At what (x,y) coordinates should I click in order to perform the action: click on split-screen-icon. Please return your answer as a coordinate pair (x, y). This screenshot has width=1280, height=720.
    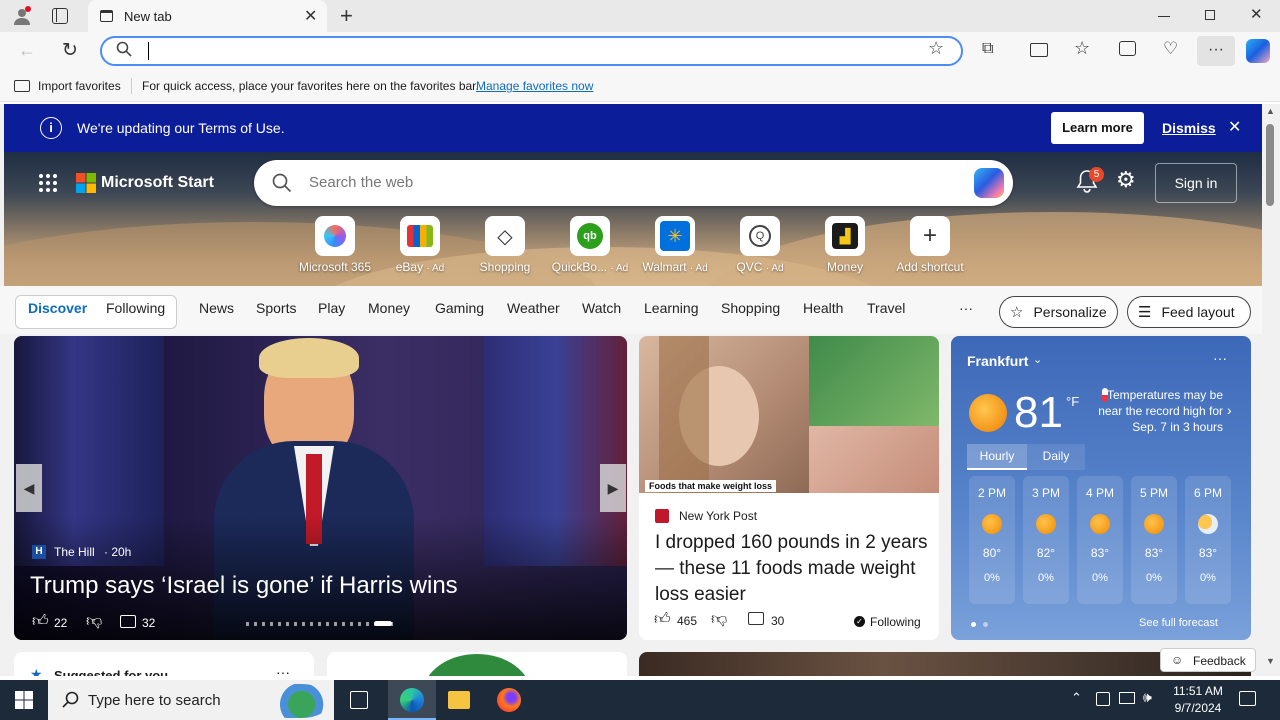
    Looking at the image, I should click on (1039, 50).